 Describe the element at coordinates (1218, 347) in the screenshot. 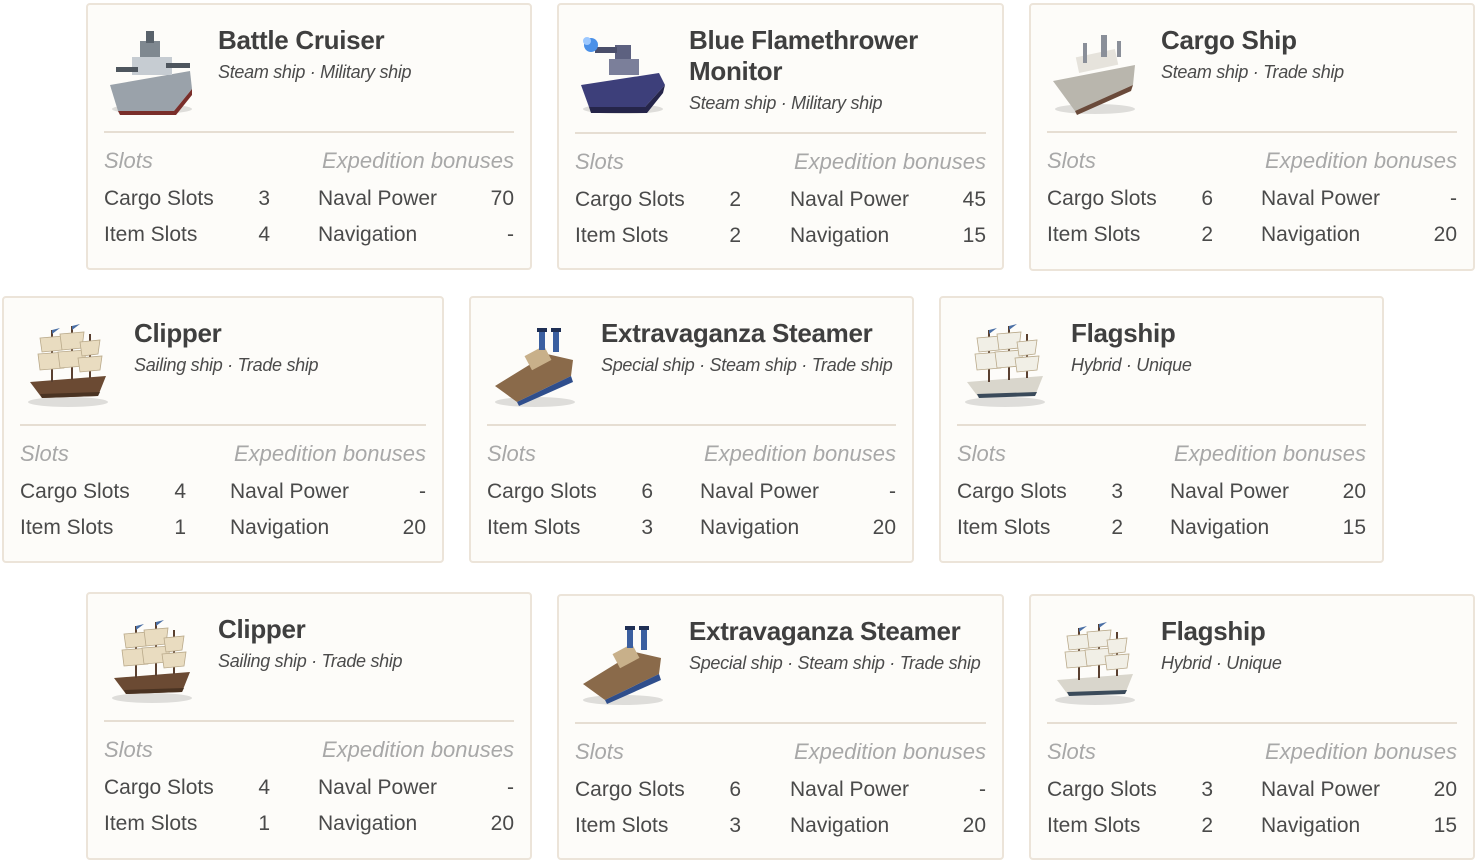

I see `ship-titles: Flagship Hybrid · Unique` at that location.